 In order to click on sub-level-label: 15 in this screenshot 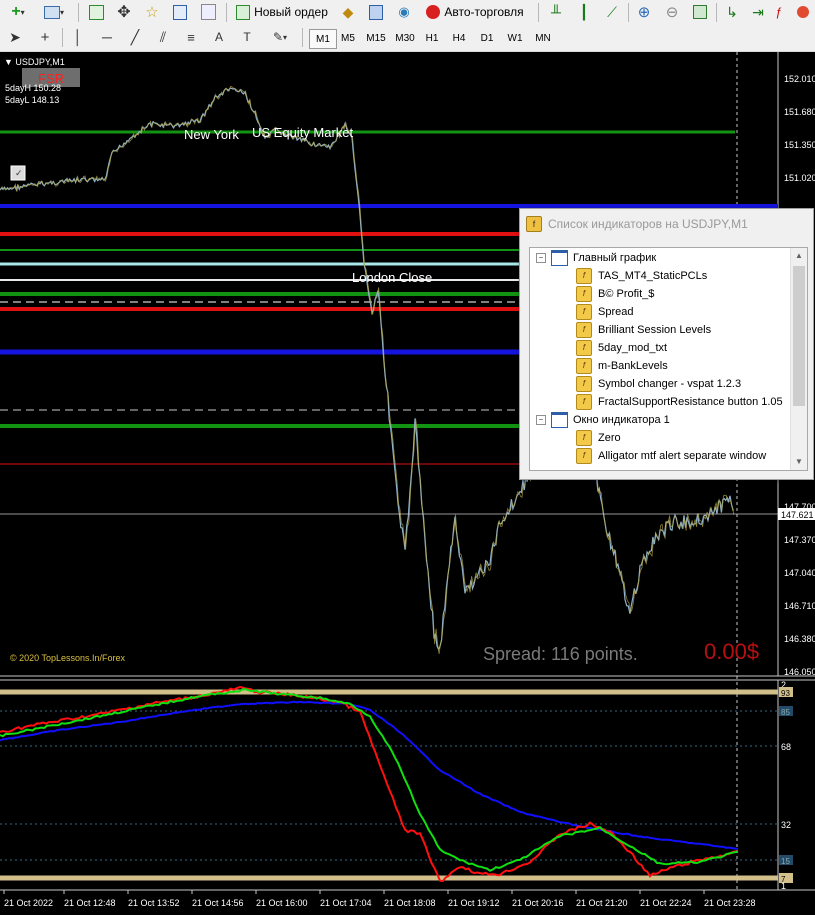, I will do `click(785, 861)`.